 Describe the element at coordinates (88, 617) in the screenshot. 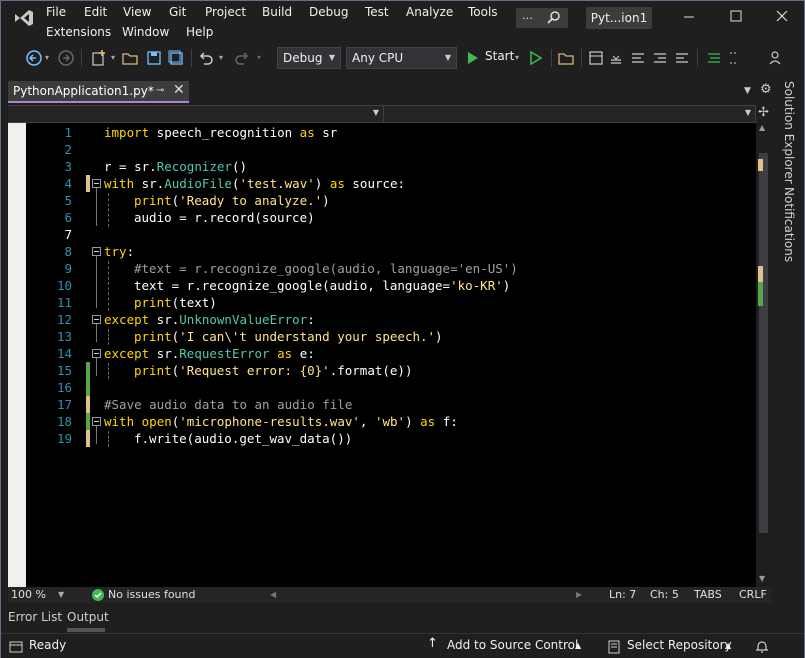

I see `tab-output: Output` at that location.